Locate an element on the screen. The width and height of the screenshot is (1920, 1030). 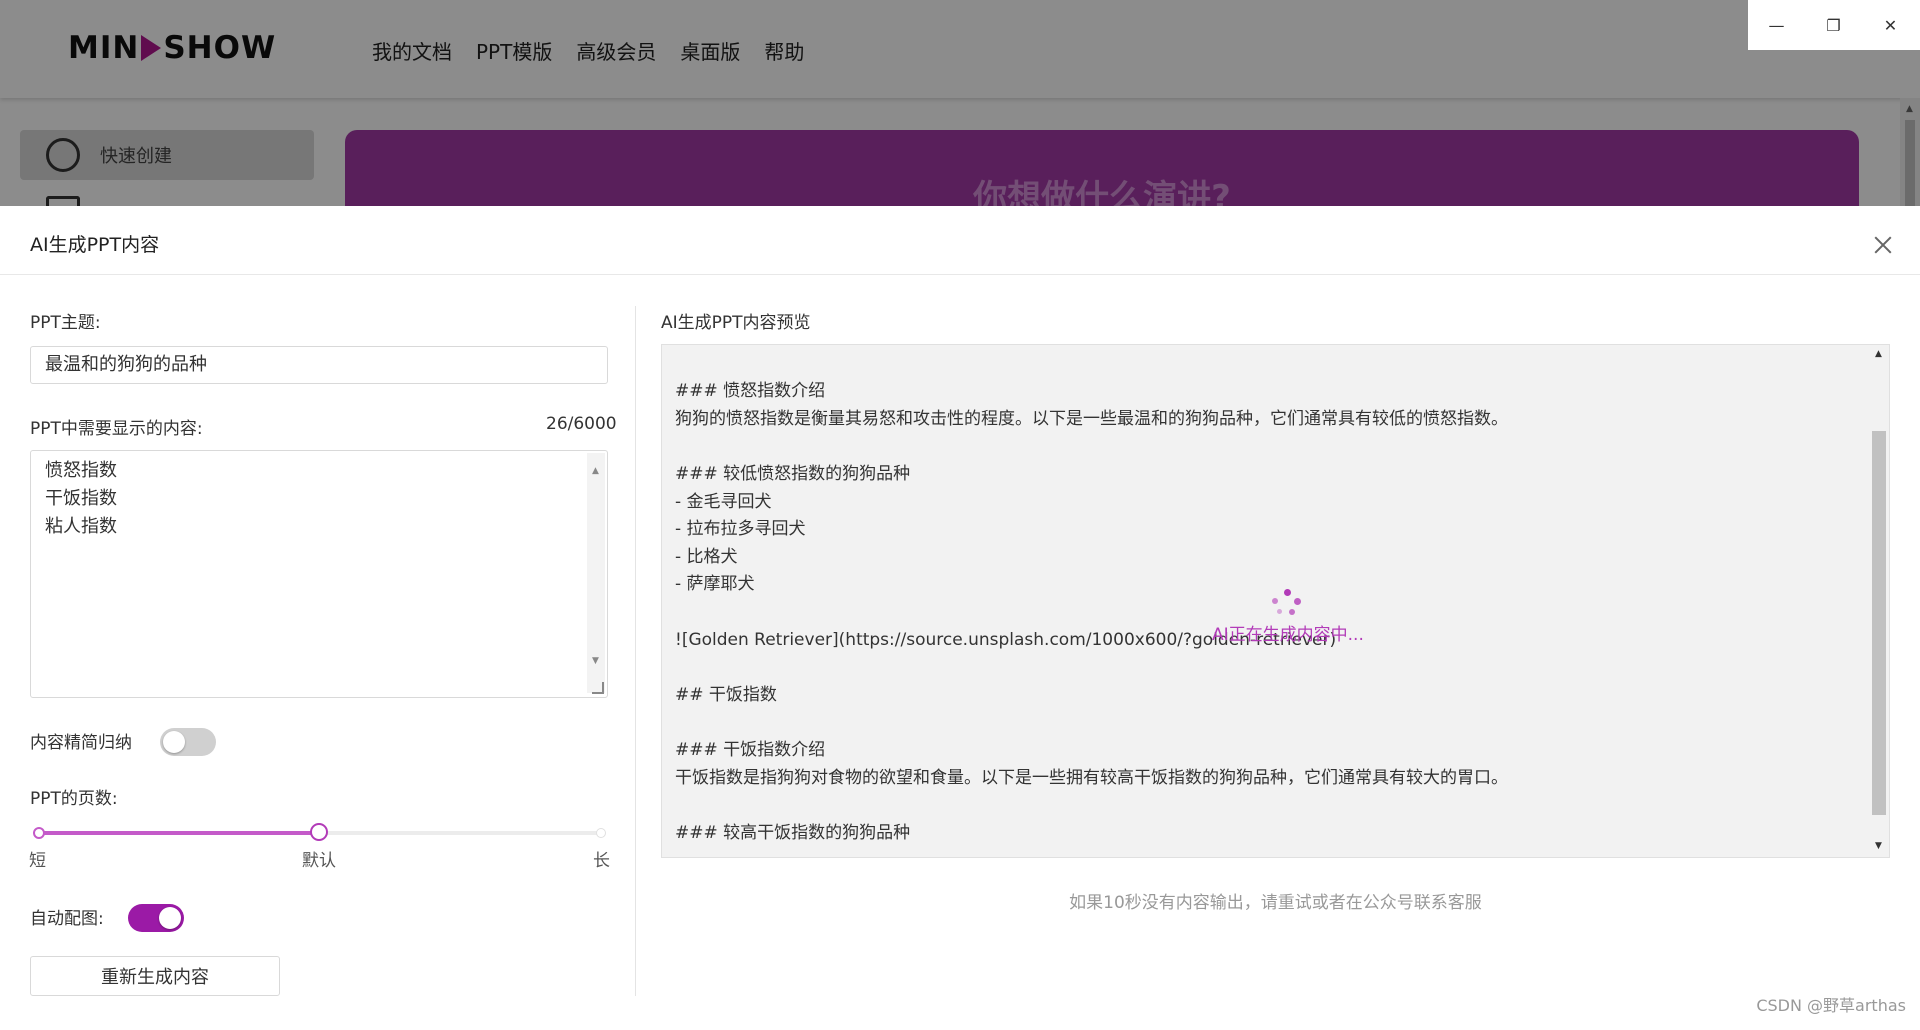
close-icon is located at coordinates (1883, 245).